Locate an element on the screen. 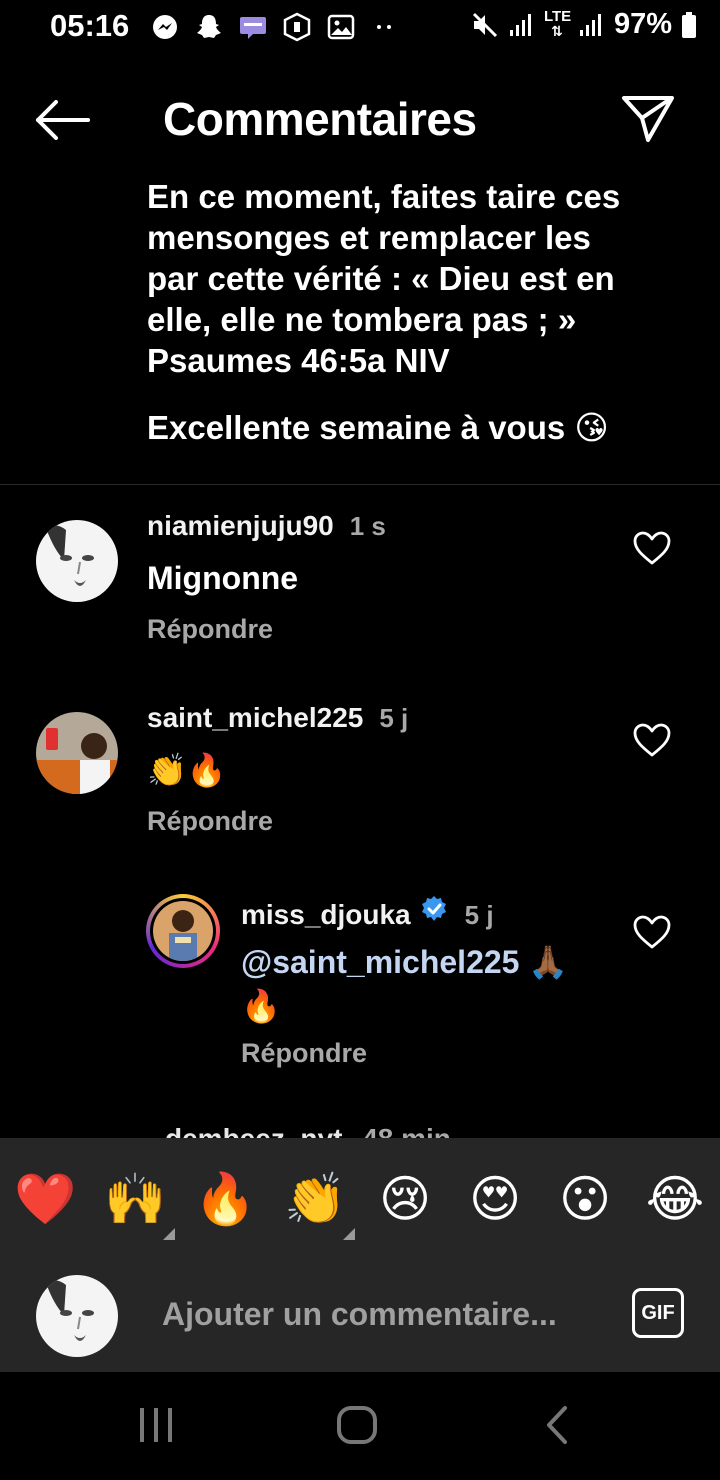 The image size is (720, 1480). dots-icon is located at coordinates (385, 27).